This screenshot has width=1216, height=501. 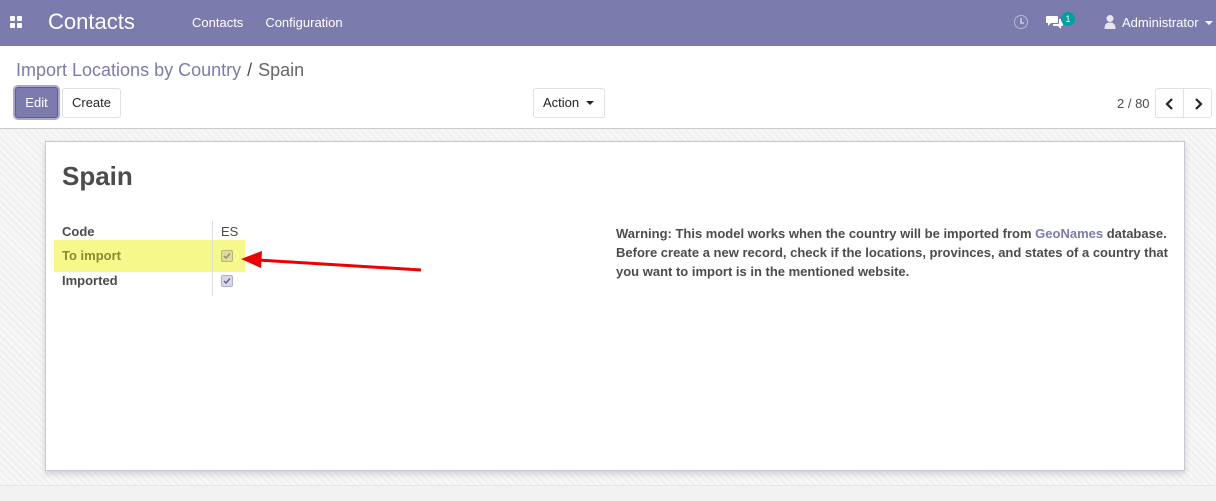 What do you see at coordinates (212, 258) in the screenshot?
I see `label-column-divider` at bounding box center [212, 258].